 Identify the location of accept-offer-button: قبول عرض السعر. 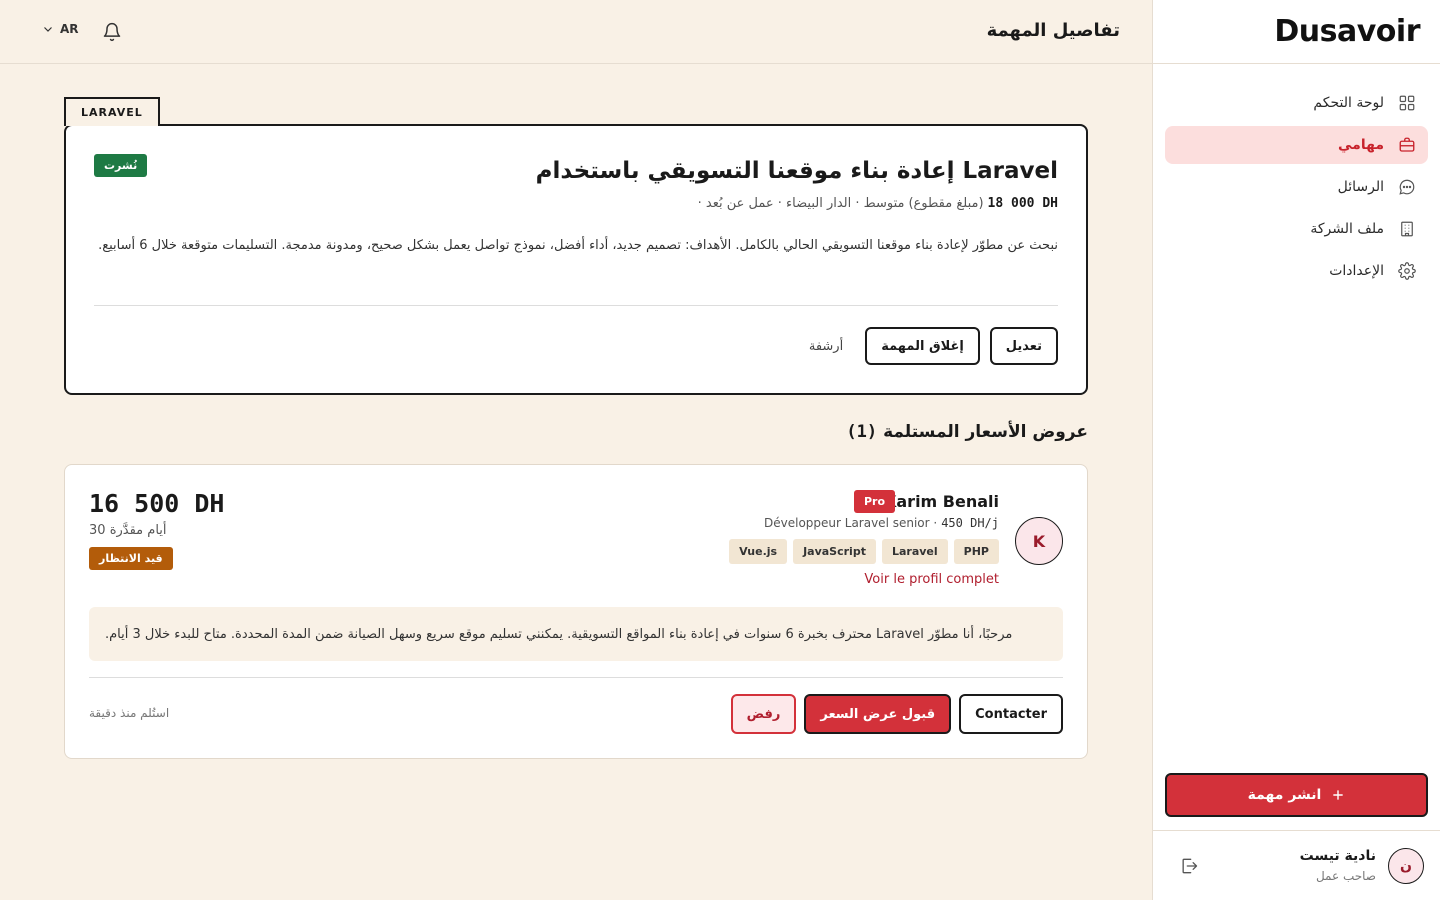
(878, 714).